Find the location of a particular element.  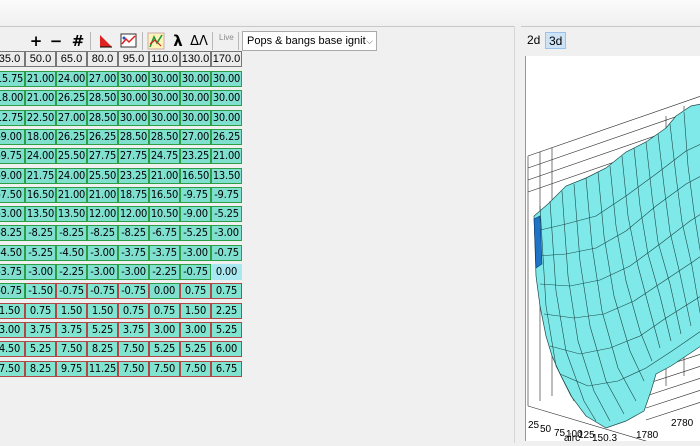

table-cell: -9.75 is located at coordinates (226, 194).